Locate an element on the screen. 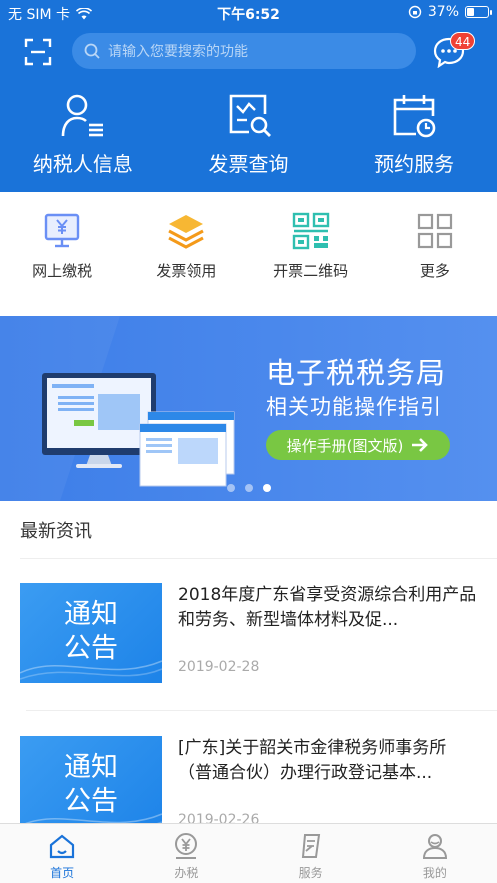 The width and height of the screenshot is (497, 883). banner-dot-active is located at coordinates (266, 488).